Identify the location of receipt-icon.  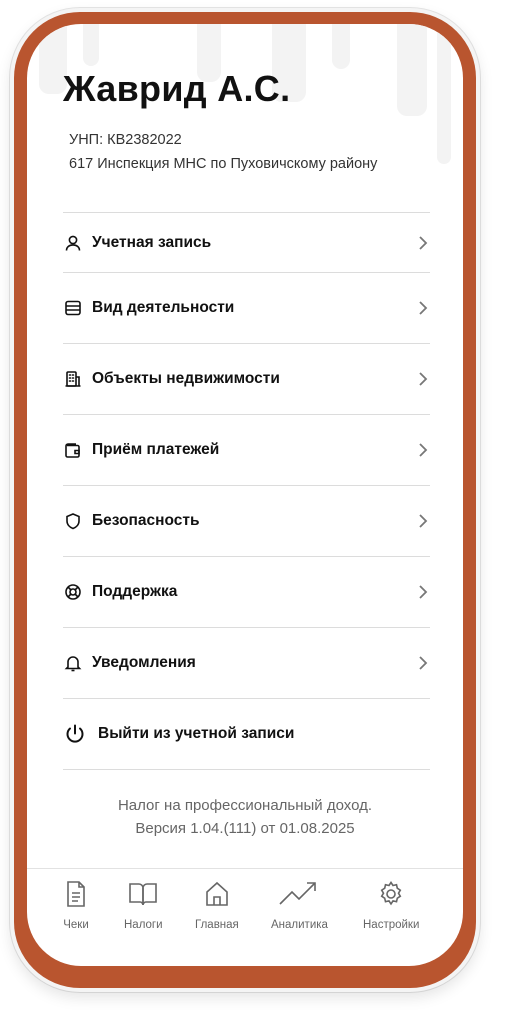
(76, 896).